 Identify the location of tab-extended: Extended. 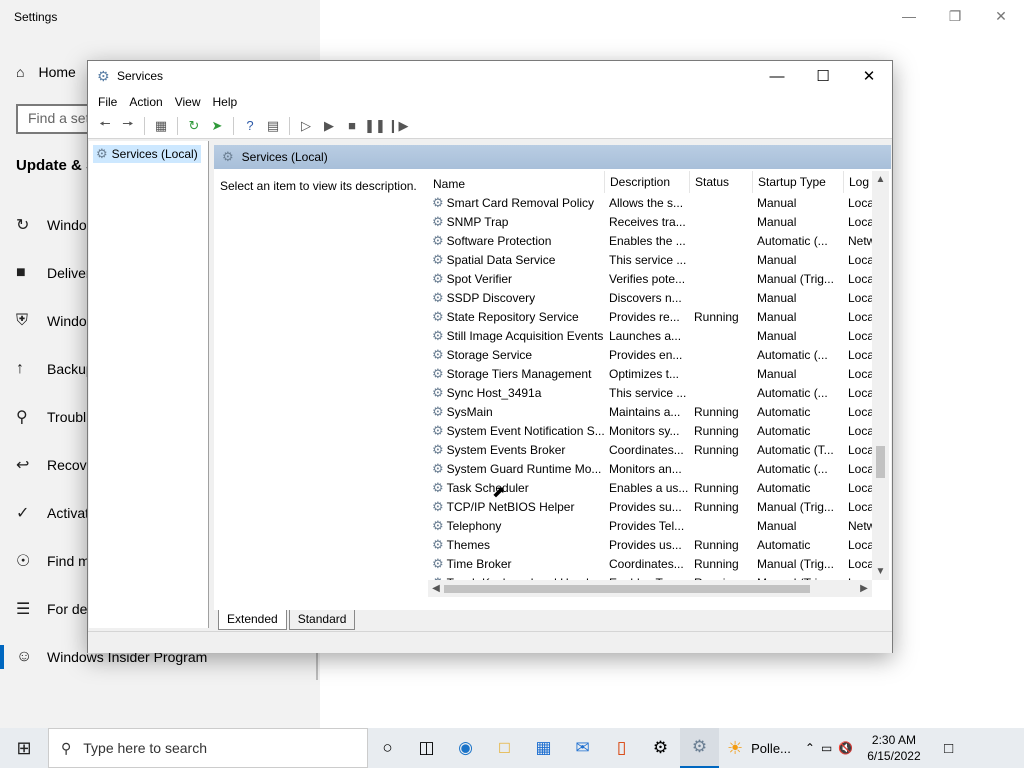
(252, 620).